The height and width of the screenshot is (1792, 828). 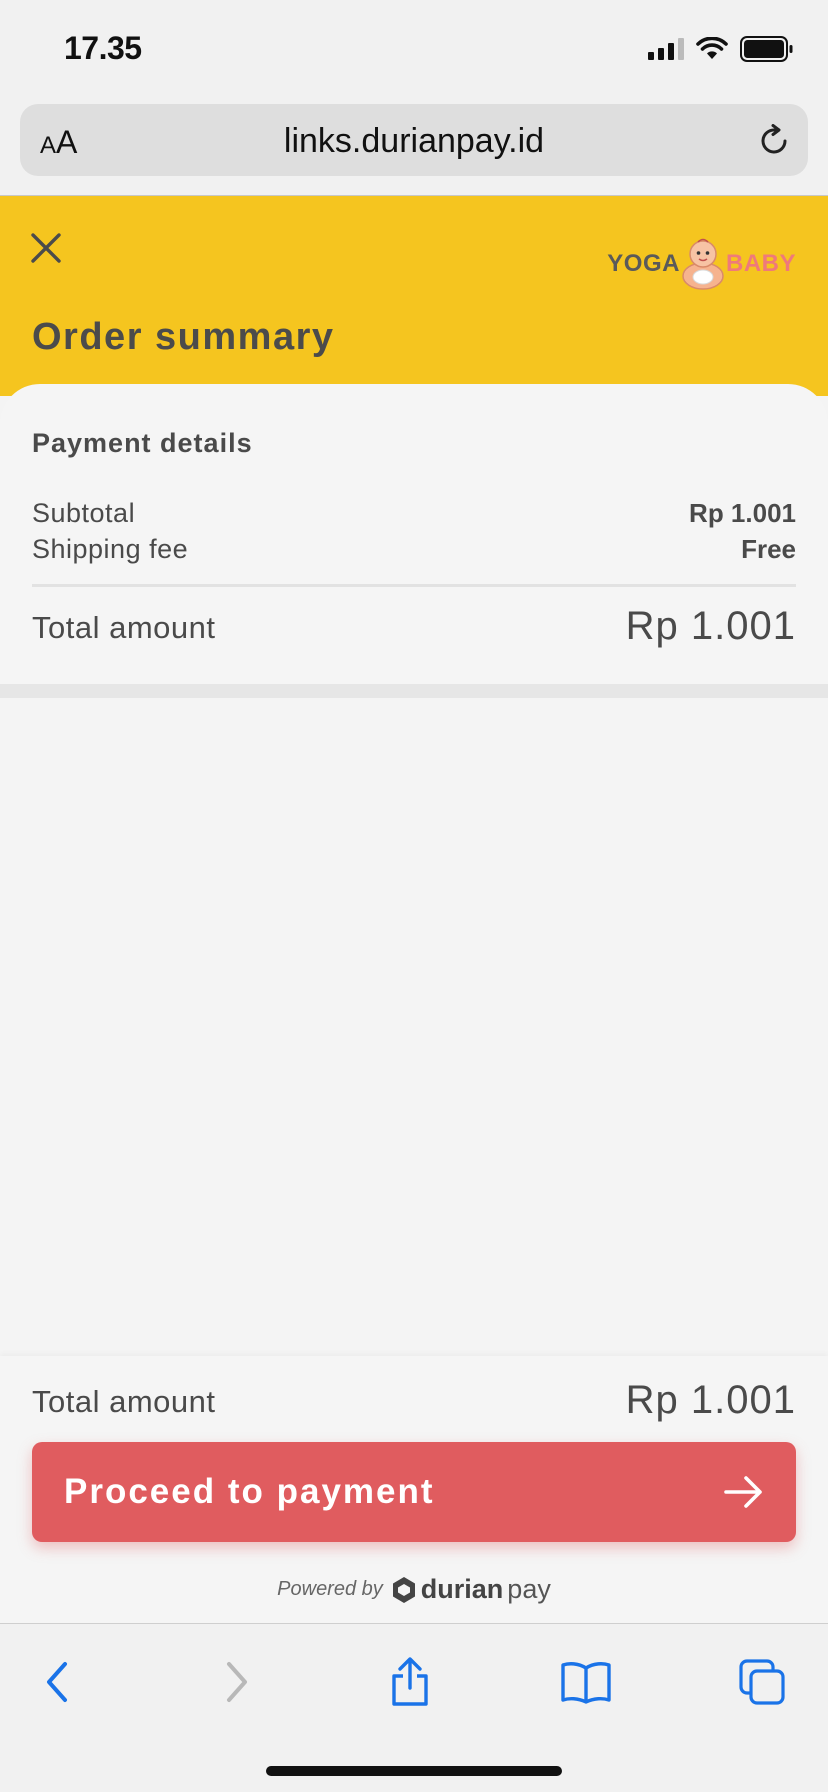 I want to click on total-amount-label: Total amount, so click(x=124, y=627).